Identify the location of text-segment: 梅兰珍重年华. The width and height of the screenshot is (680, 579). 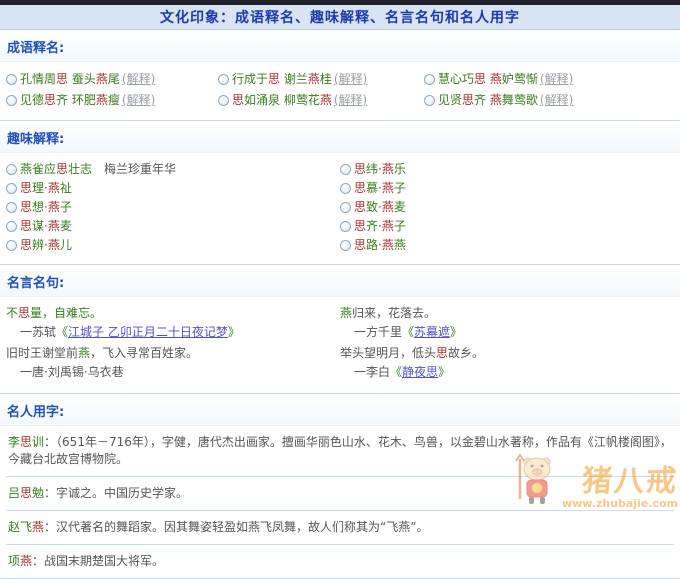
(134, 169).